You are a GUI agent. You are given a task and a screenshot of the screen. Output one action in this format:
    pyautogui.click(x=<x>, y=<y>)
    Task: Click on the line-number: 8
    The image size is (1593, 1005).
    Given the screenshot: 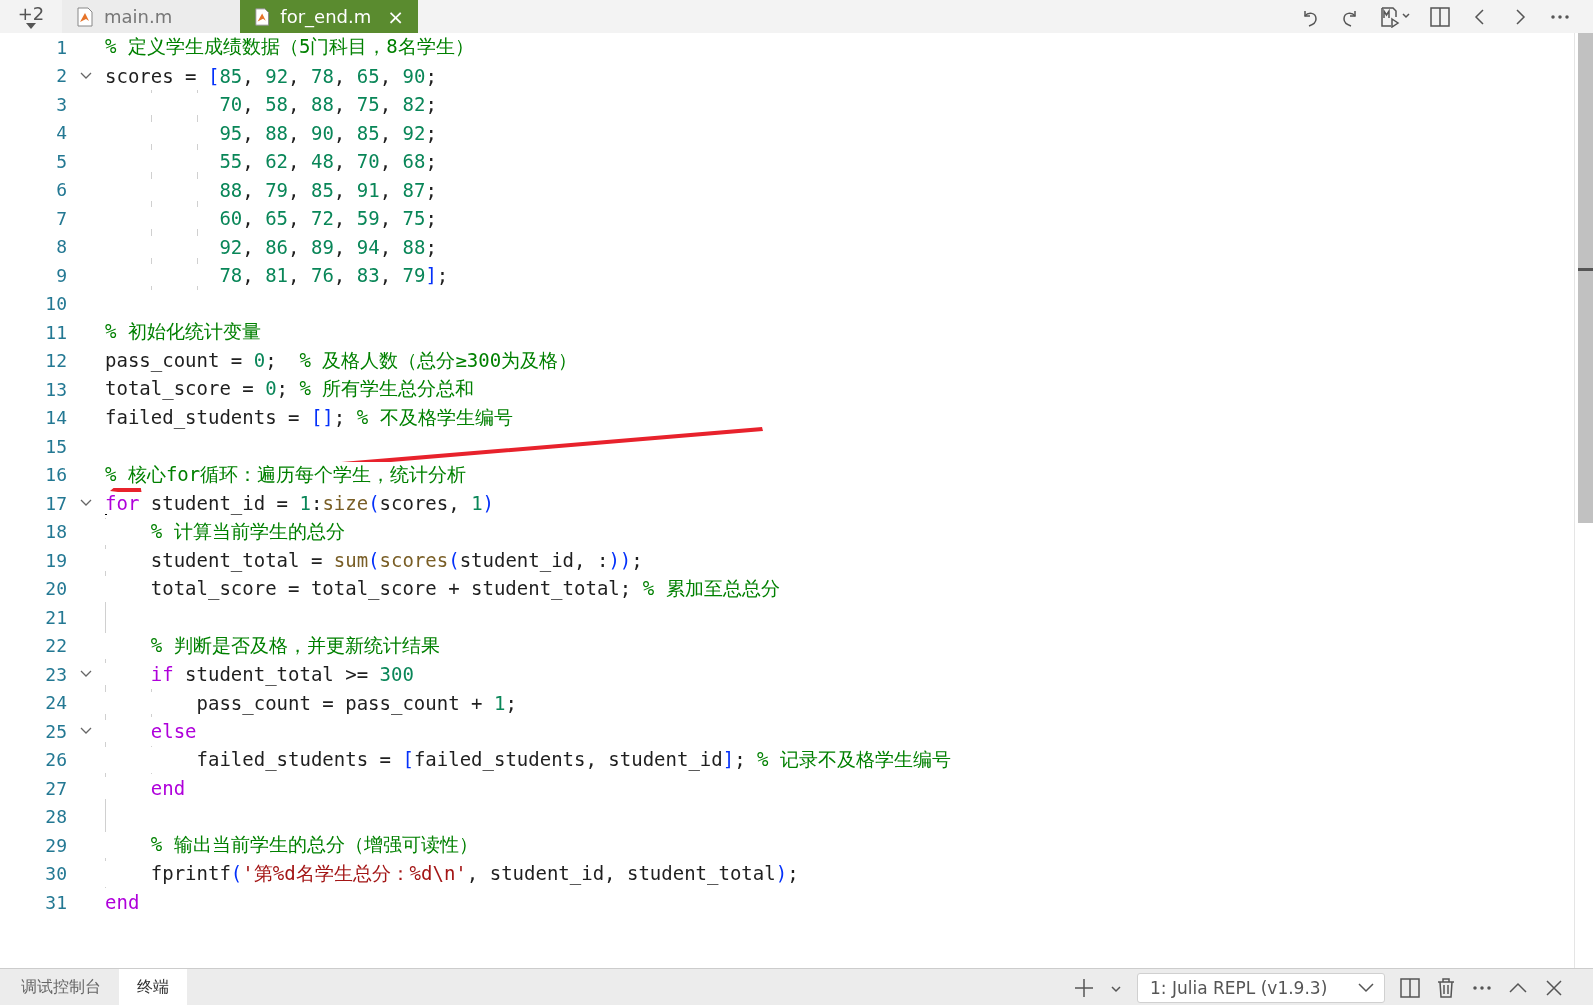 What is the action you would take?
    pyautogui.click(x=61, y=247)
    